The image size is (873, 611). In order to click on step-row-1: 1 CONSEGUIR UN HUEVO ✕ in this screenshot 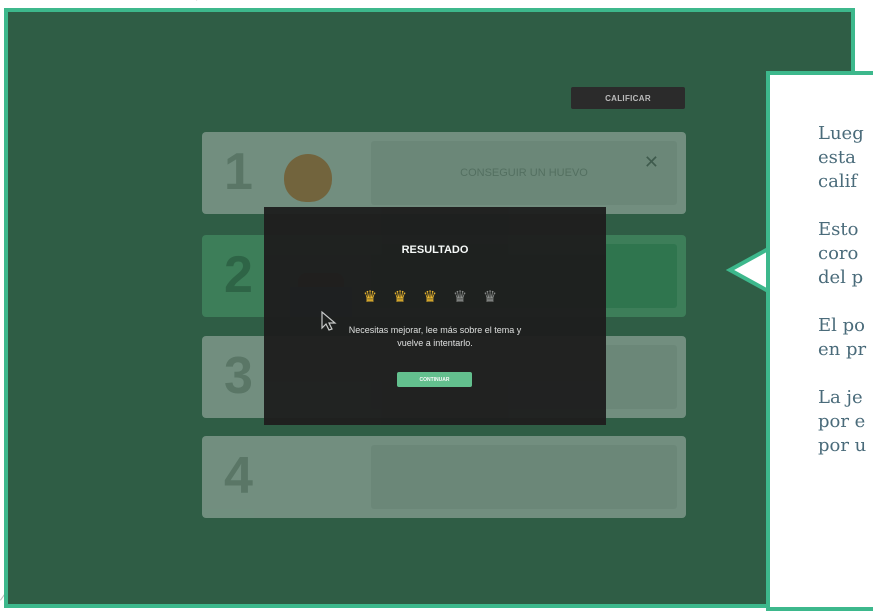, I will do `click(444, 173)`.